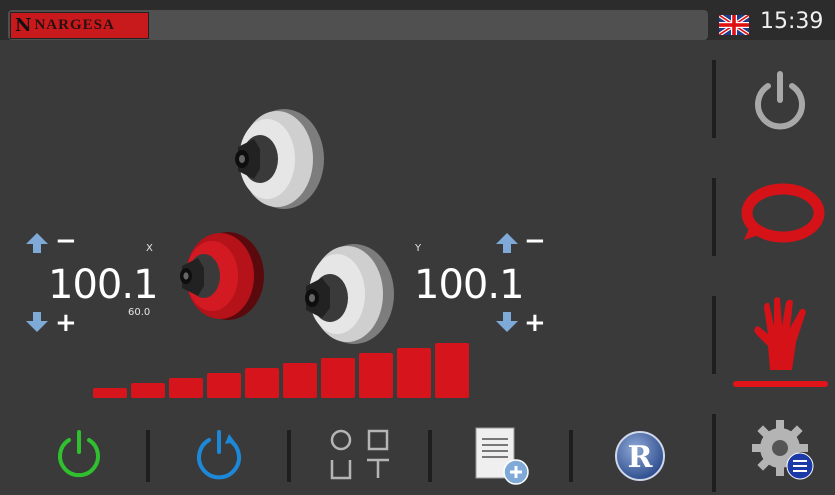 This screenshot has width=835, height=495. I want to click on brand-logo: N NARGESA, so click(79, 25).